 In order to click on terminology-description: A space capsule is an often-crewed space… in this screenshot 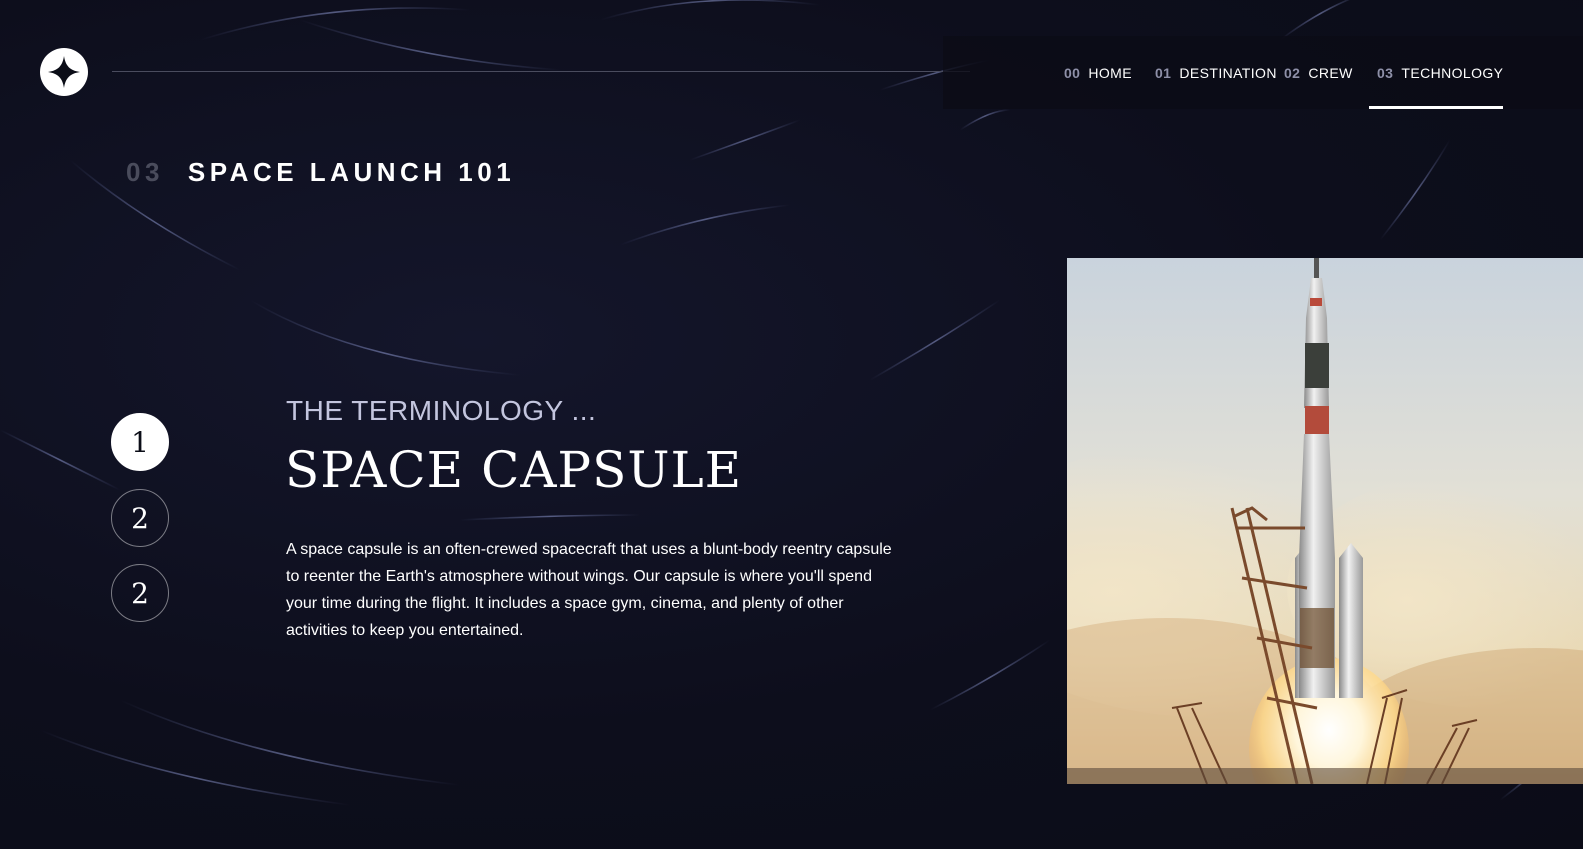, I will do `click(589, 590)`.